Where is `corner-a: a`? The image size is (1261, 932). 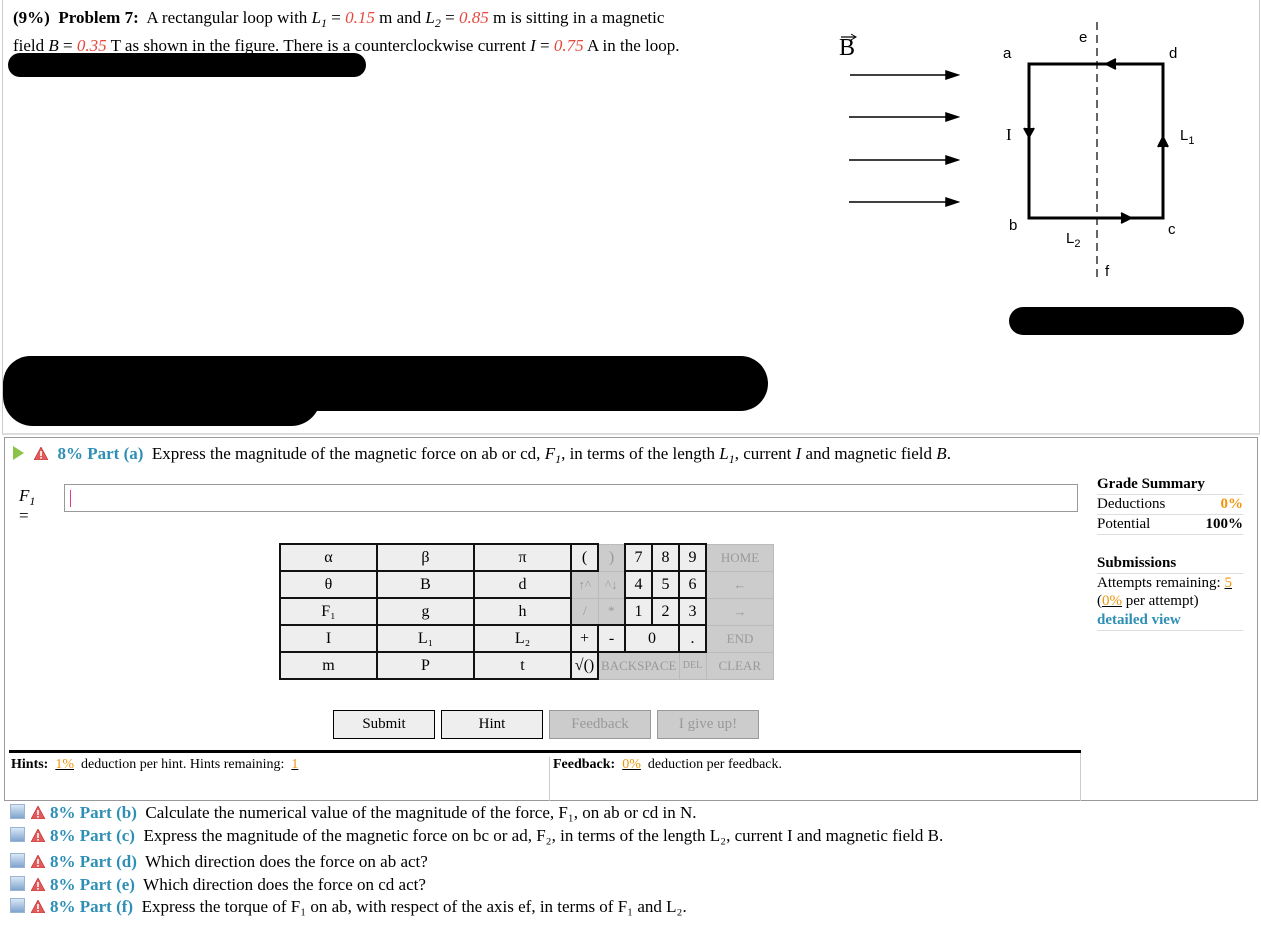 corner-a: a is located at coordinates (1007, 53).